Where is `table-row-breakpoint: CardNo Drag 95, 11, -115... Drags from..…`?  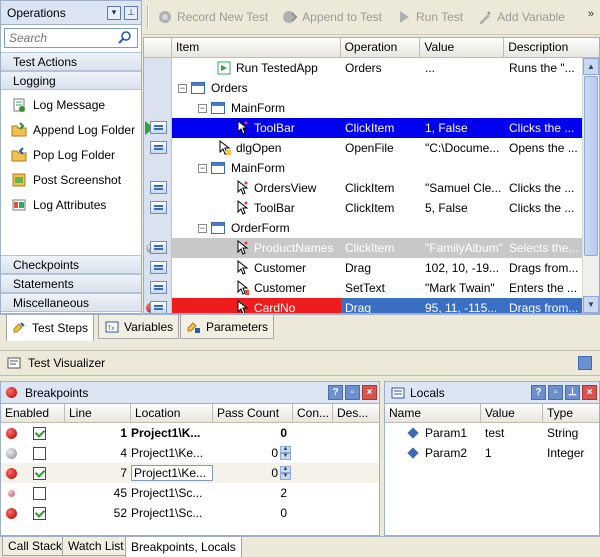 table-row-breakpoint: CardNo Drag 95, 11, -115... Drags from..… is located at coordinates (371, 305).